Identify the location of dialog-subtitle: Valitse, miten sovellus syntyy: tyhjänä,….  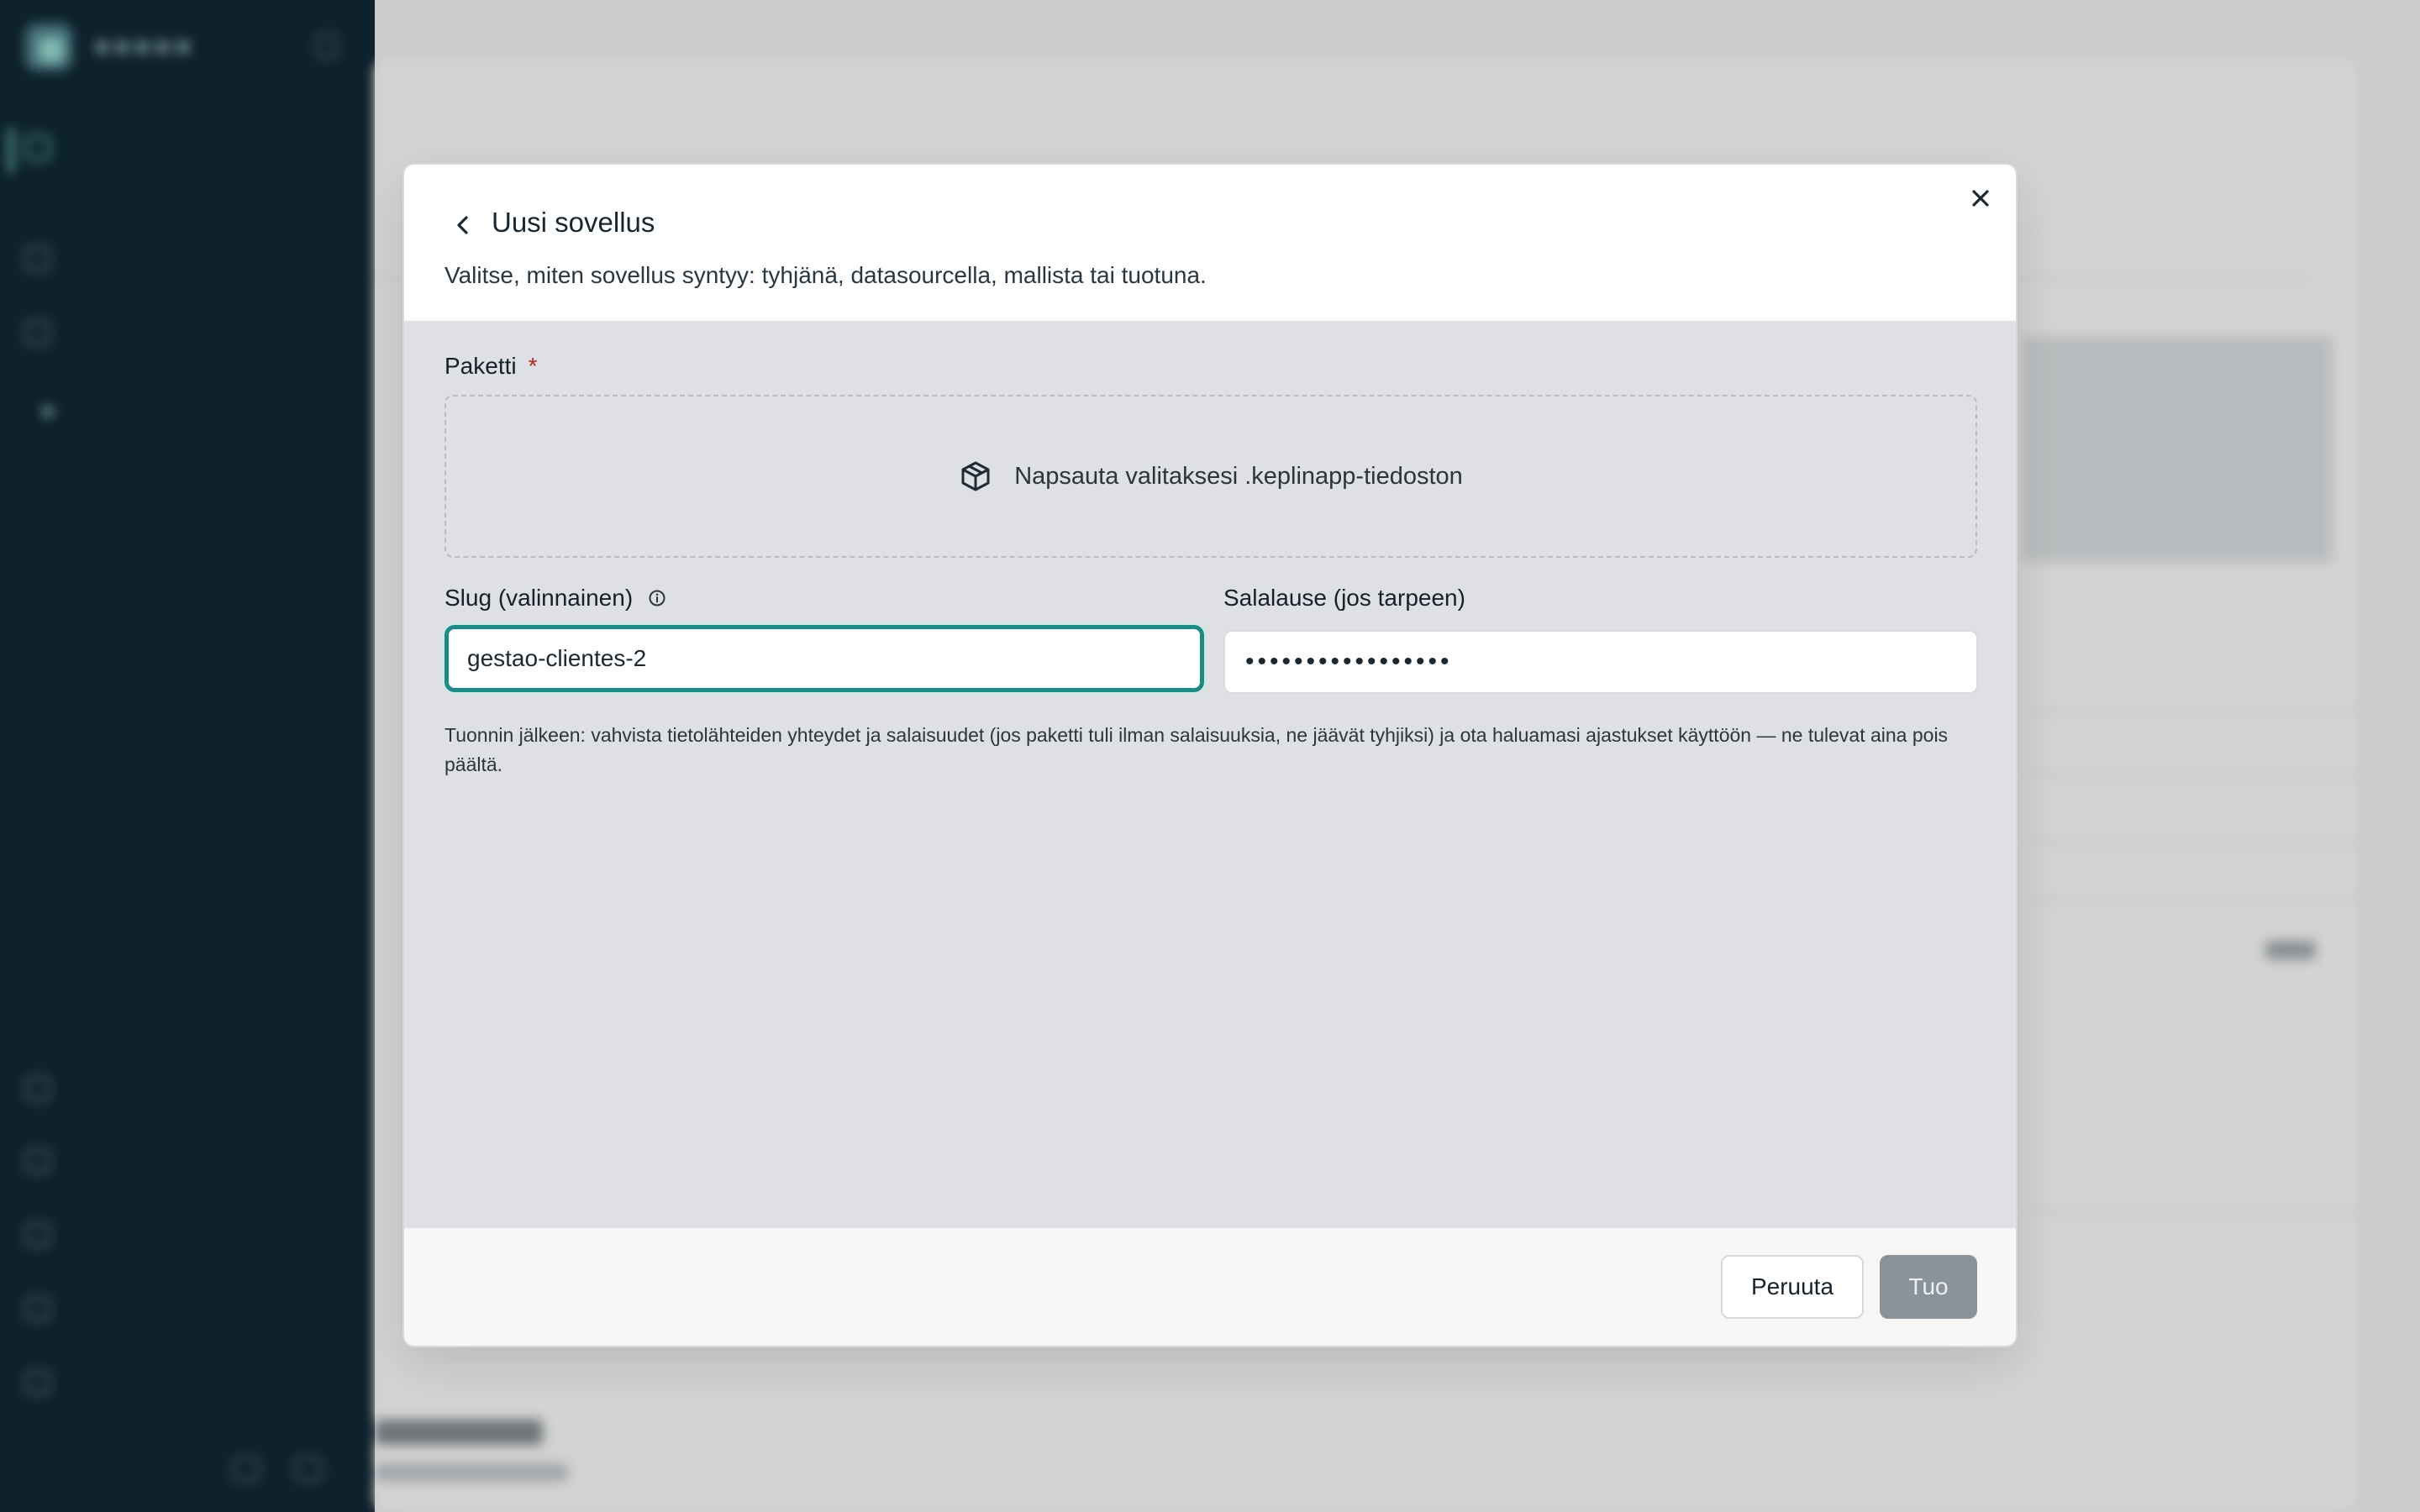
(826, 275).